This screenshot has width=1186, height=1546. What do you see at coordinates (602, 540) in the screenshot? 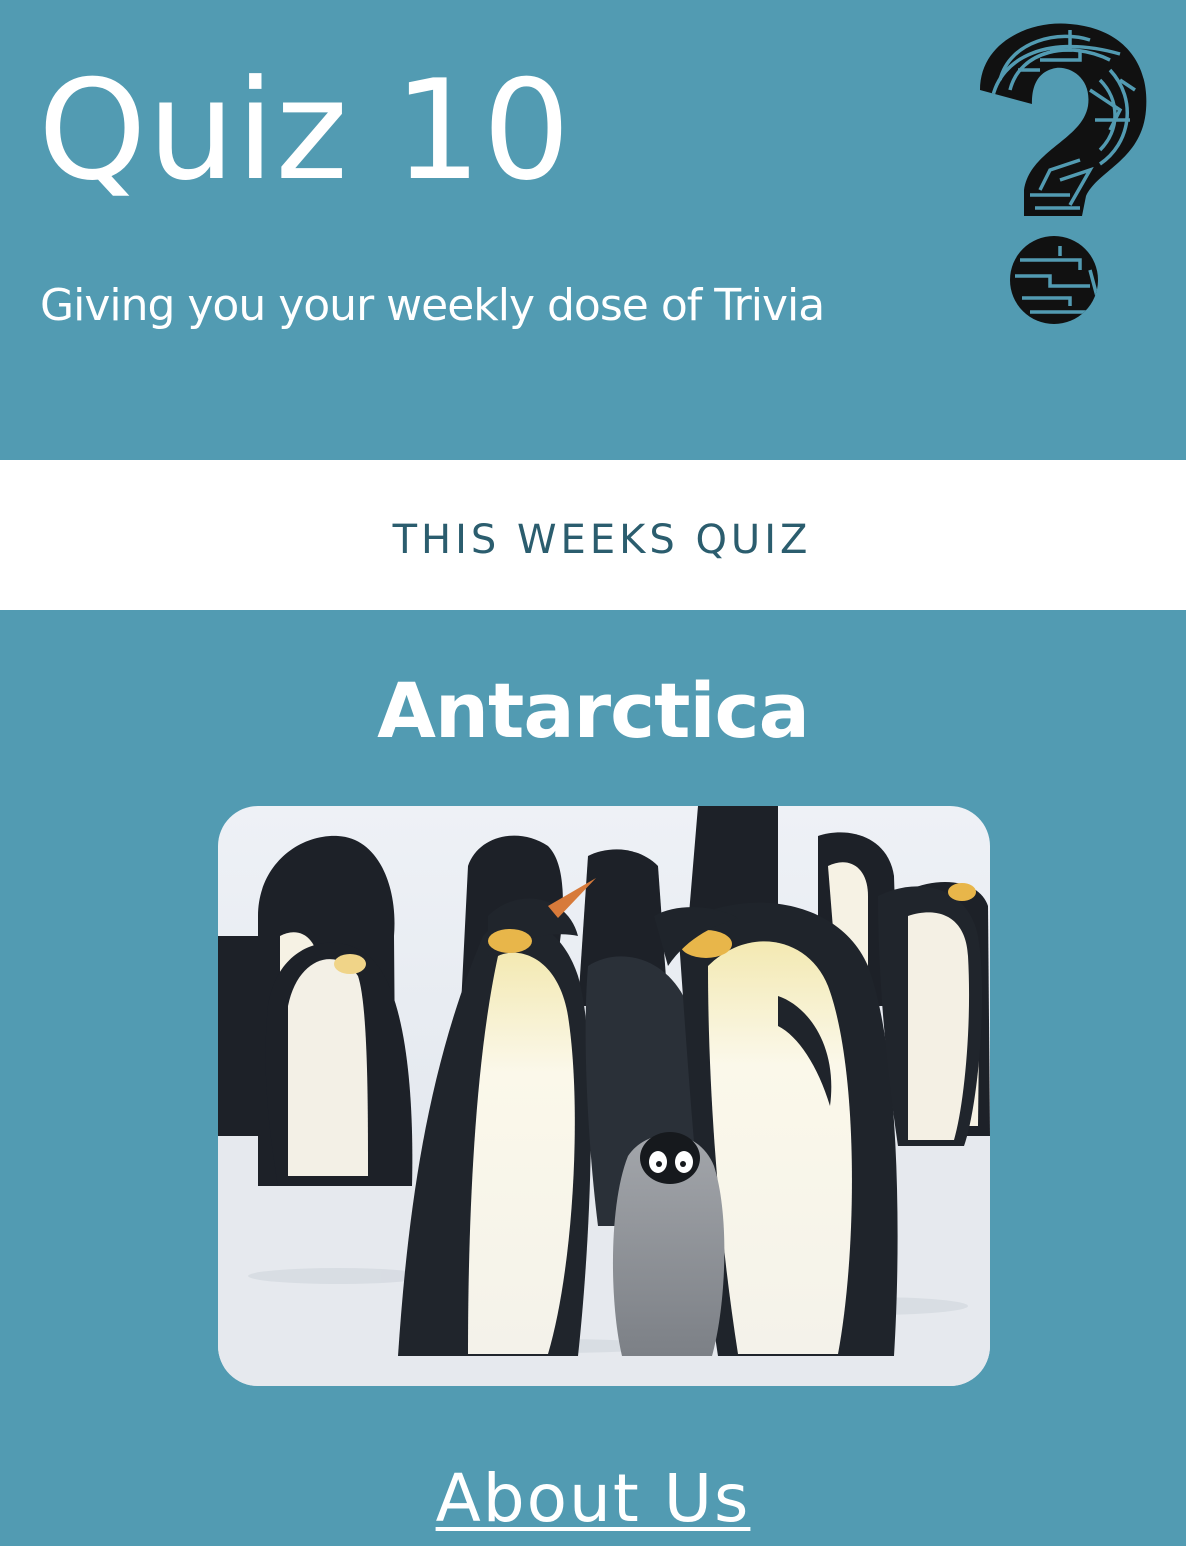
I see `section-heading: THIS WEEKS QUIZ` at bounding box center [602, 540].